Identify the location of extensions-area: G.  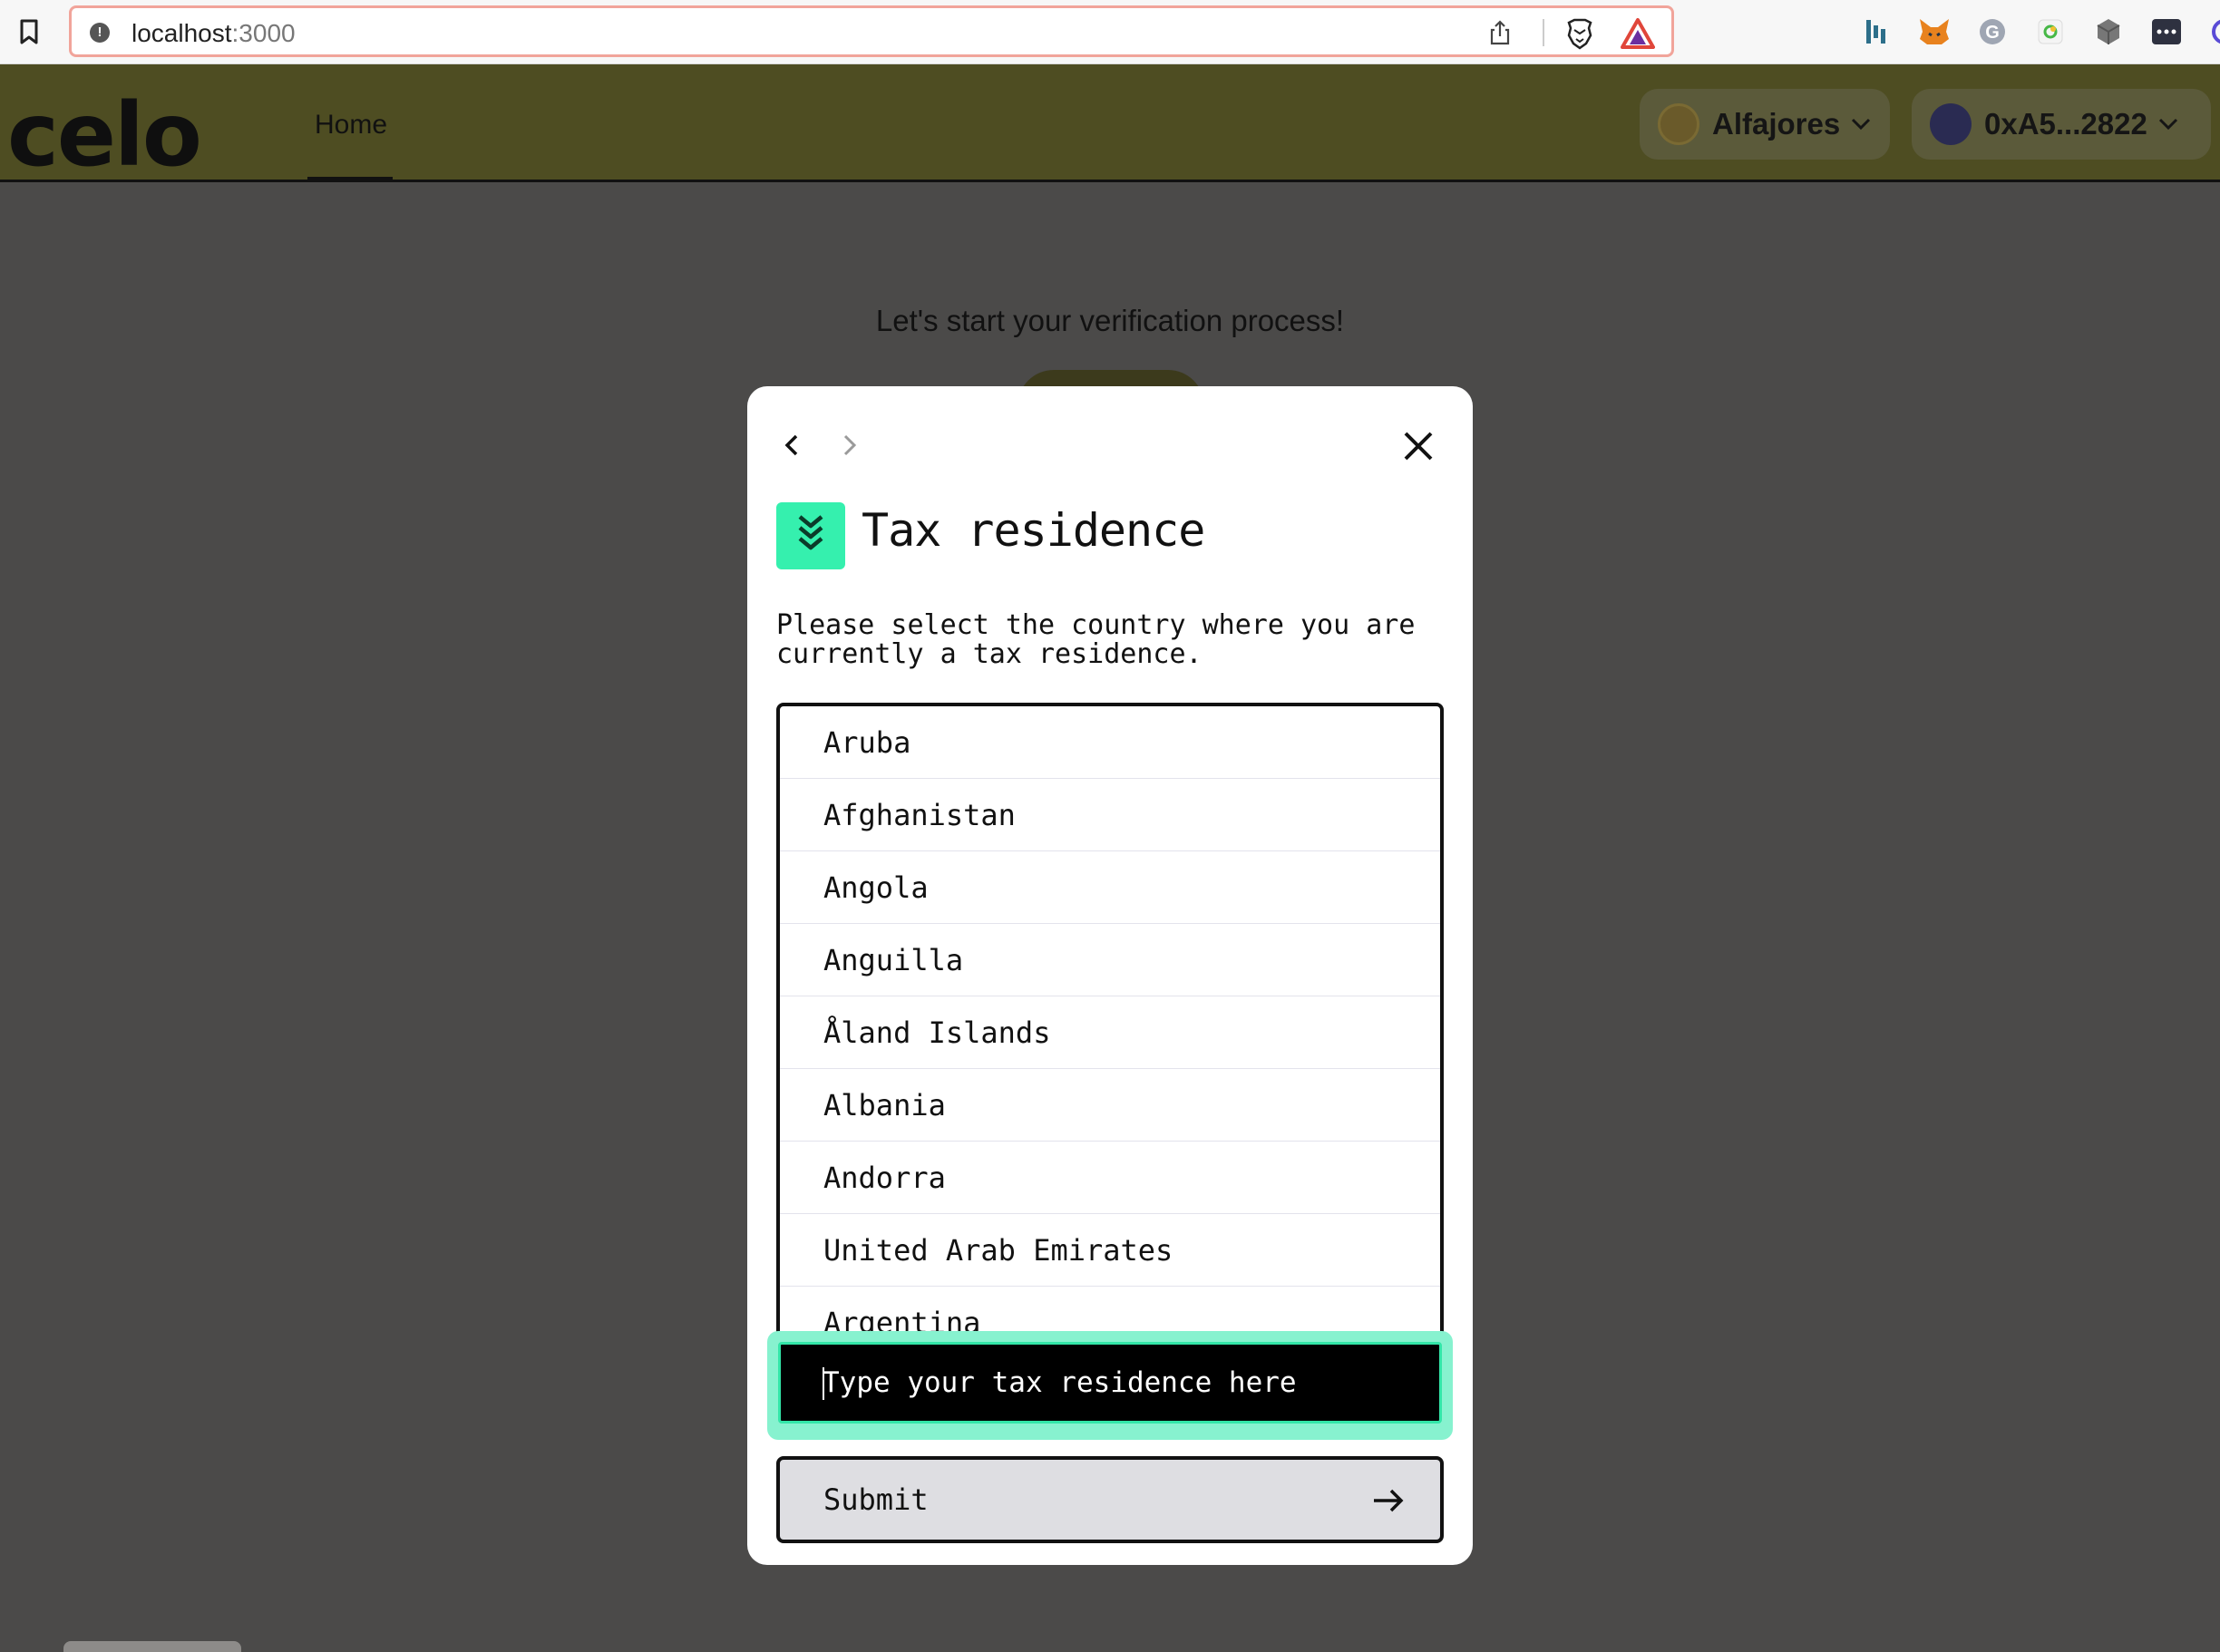
(2039, 32).